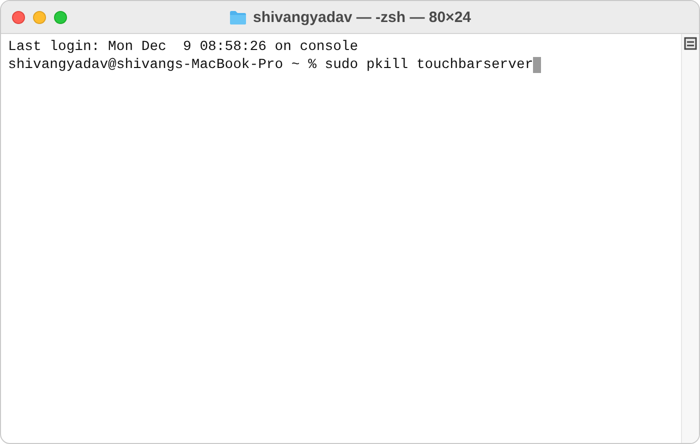 This screenshot has width=700, height=444. Describe the element at coordinates (271, 65) in the screenshot. I see `terminal-line: shivangyadav@shivangs-MacBook-Pro ~ % sudo pkill touchbarserver` at that location.